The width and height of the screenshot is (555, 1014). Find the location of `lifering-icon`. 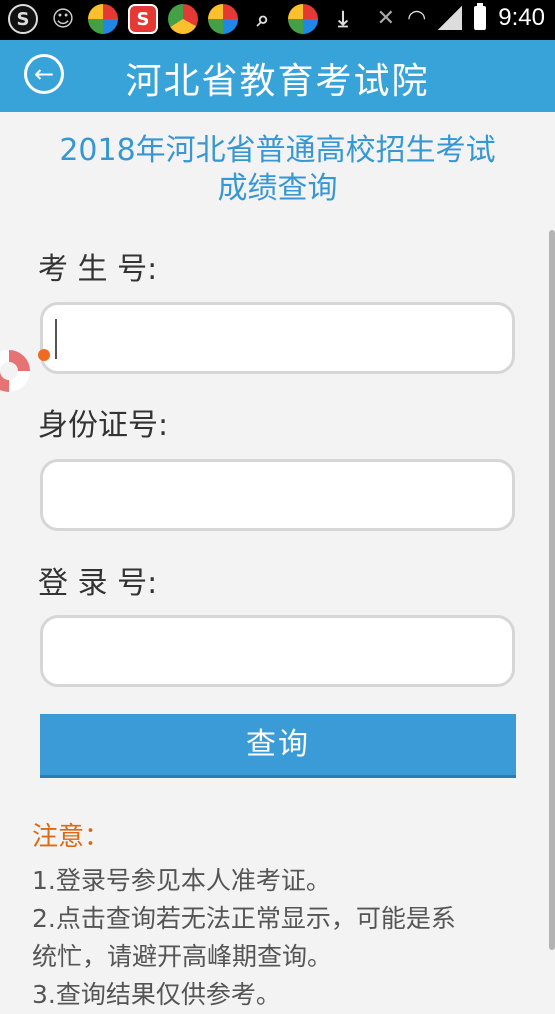

lifering-icon is located at coordinates (15, 371).